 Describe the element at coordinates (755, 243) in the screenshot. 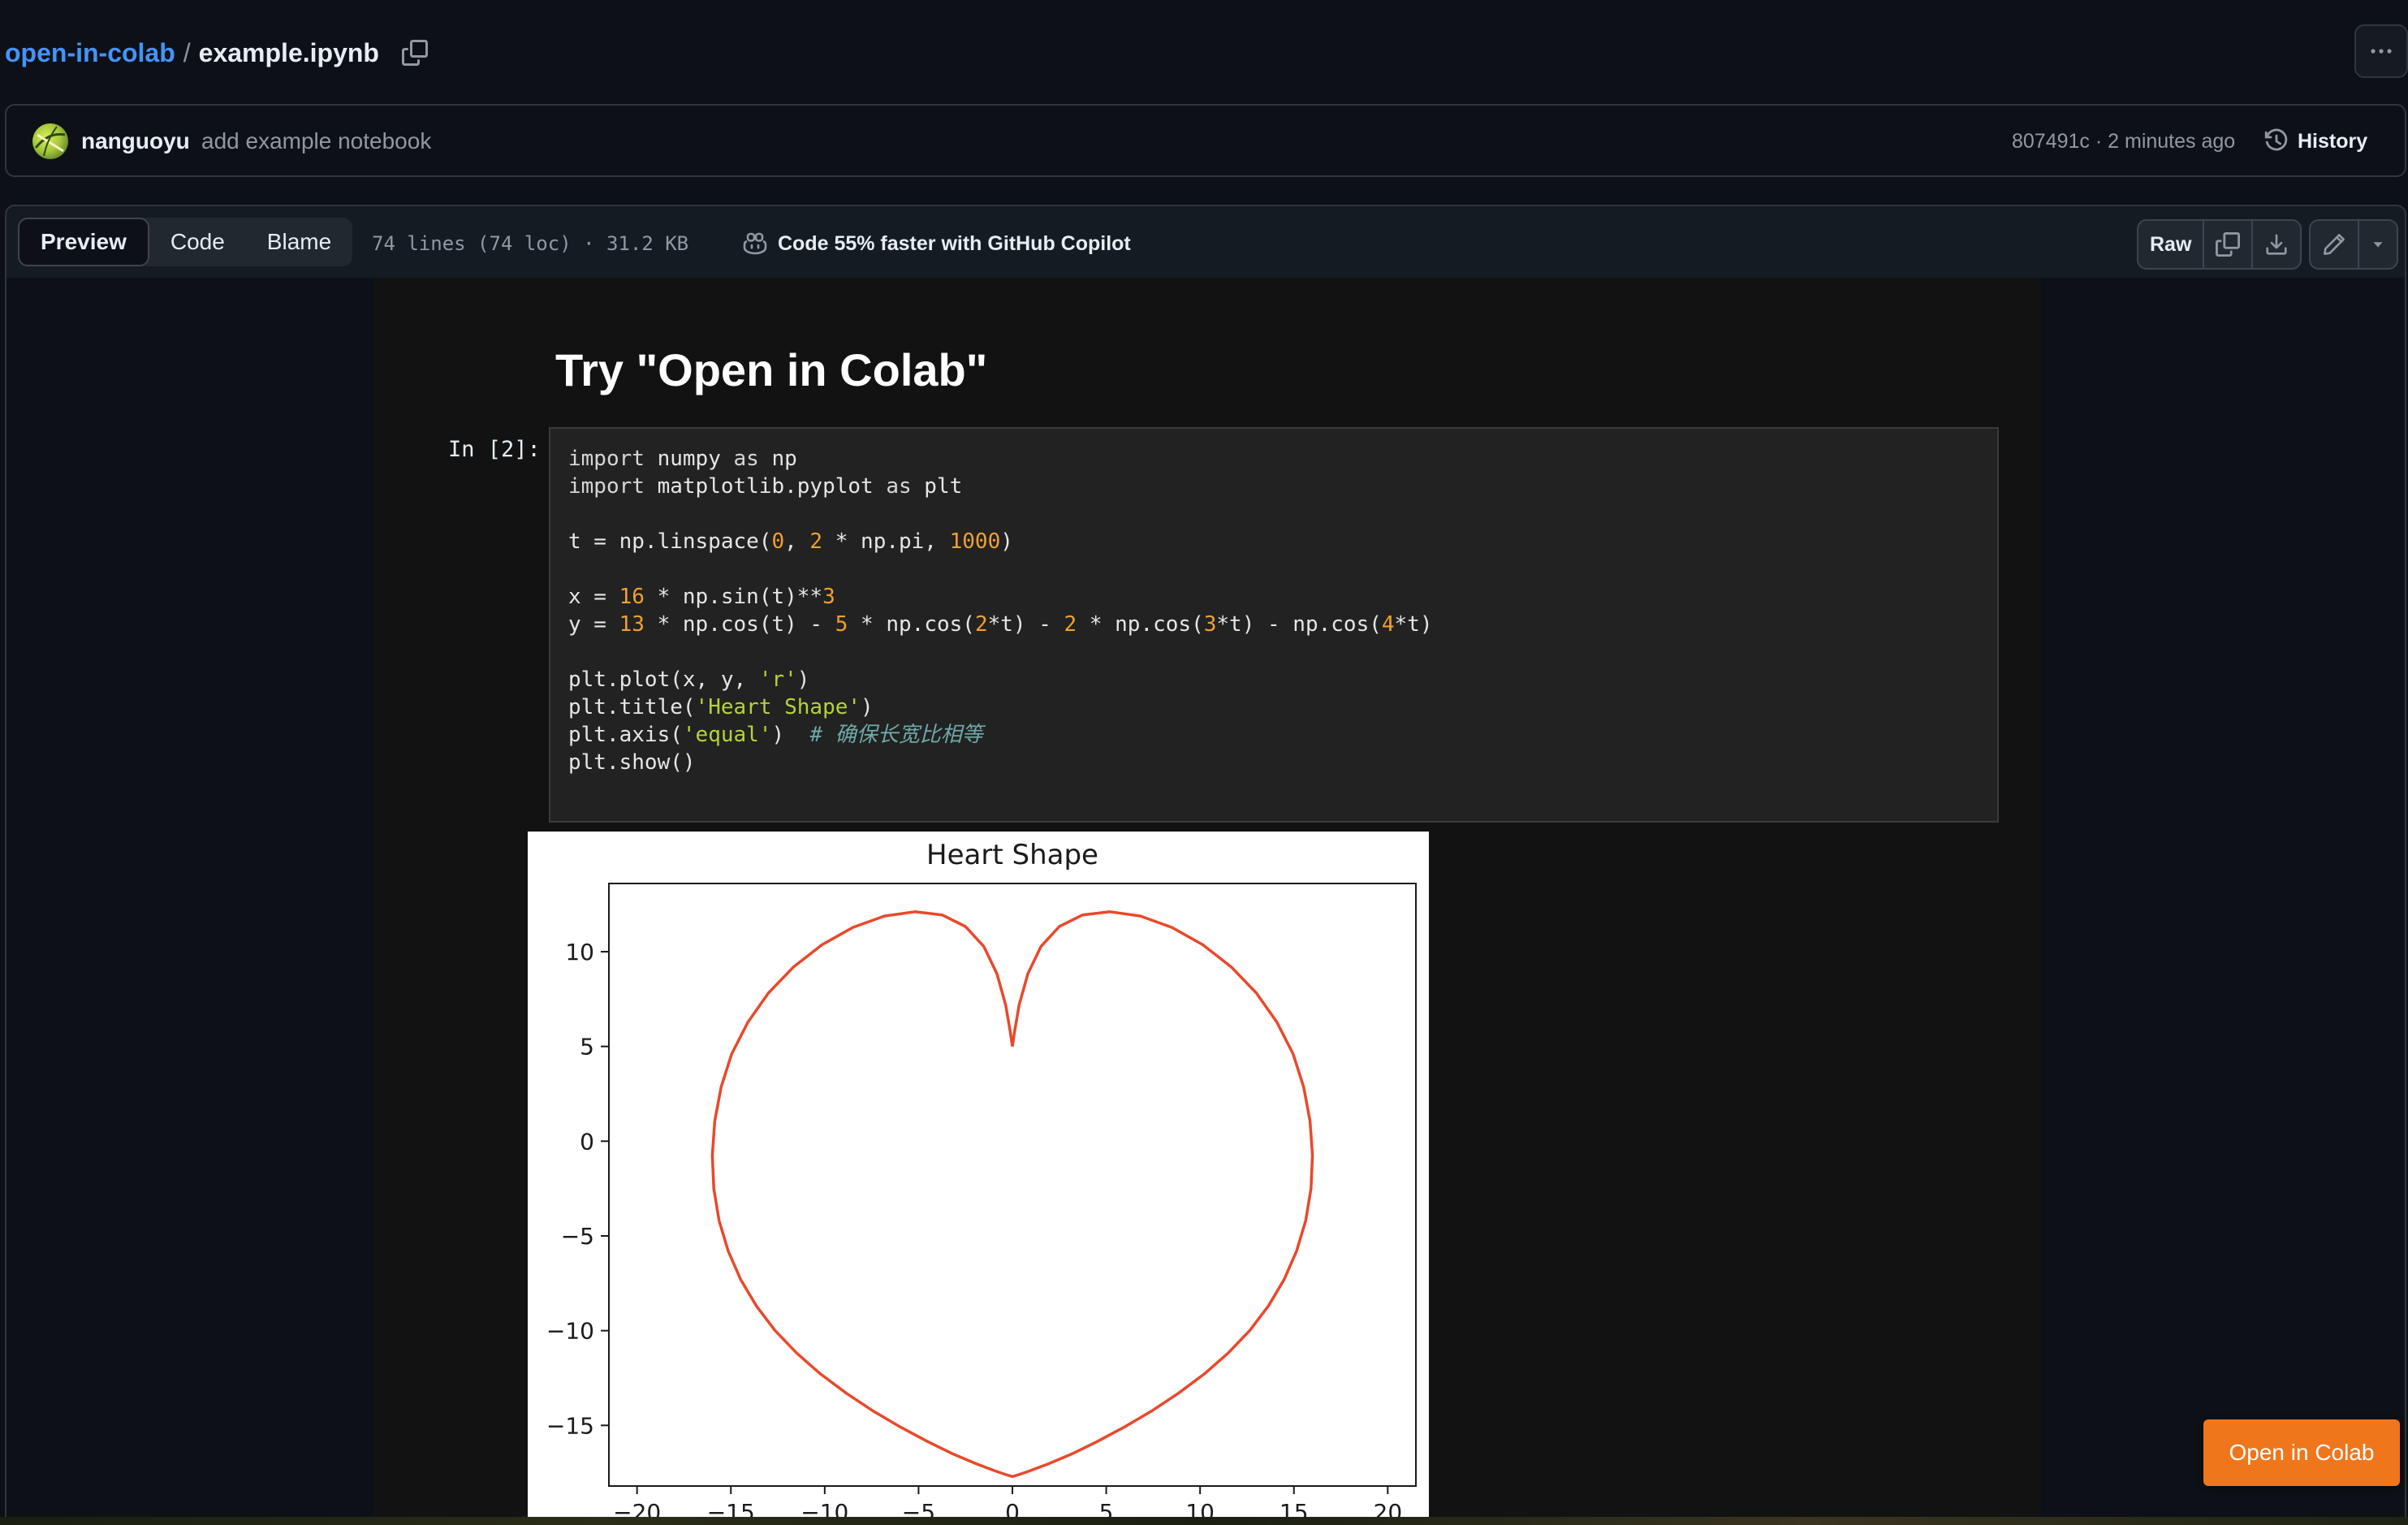

I see `copilot-icon` at that location.